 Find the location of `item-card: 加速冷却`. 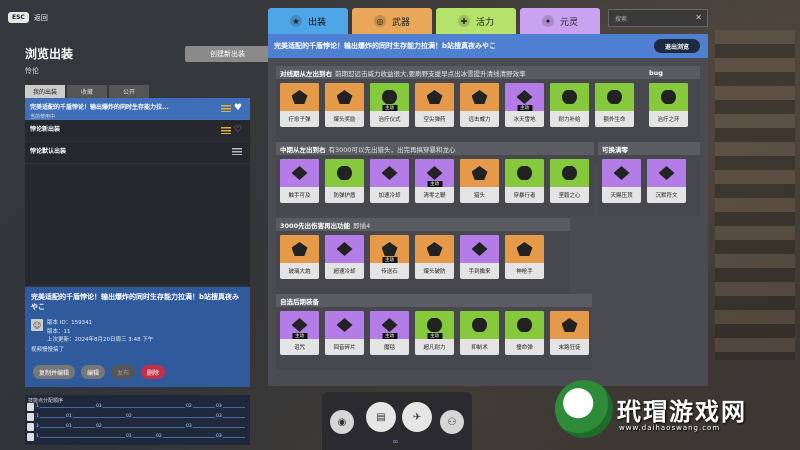

item-card: 加速冷却 is located at coordinates (389, 181).